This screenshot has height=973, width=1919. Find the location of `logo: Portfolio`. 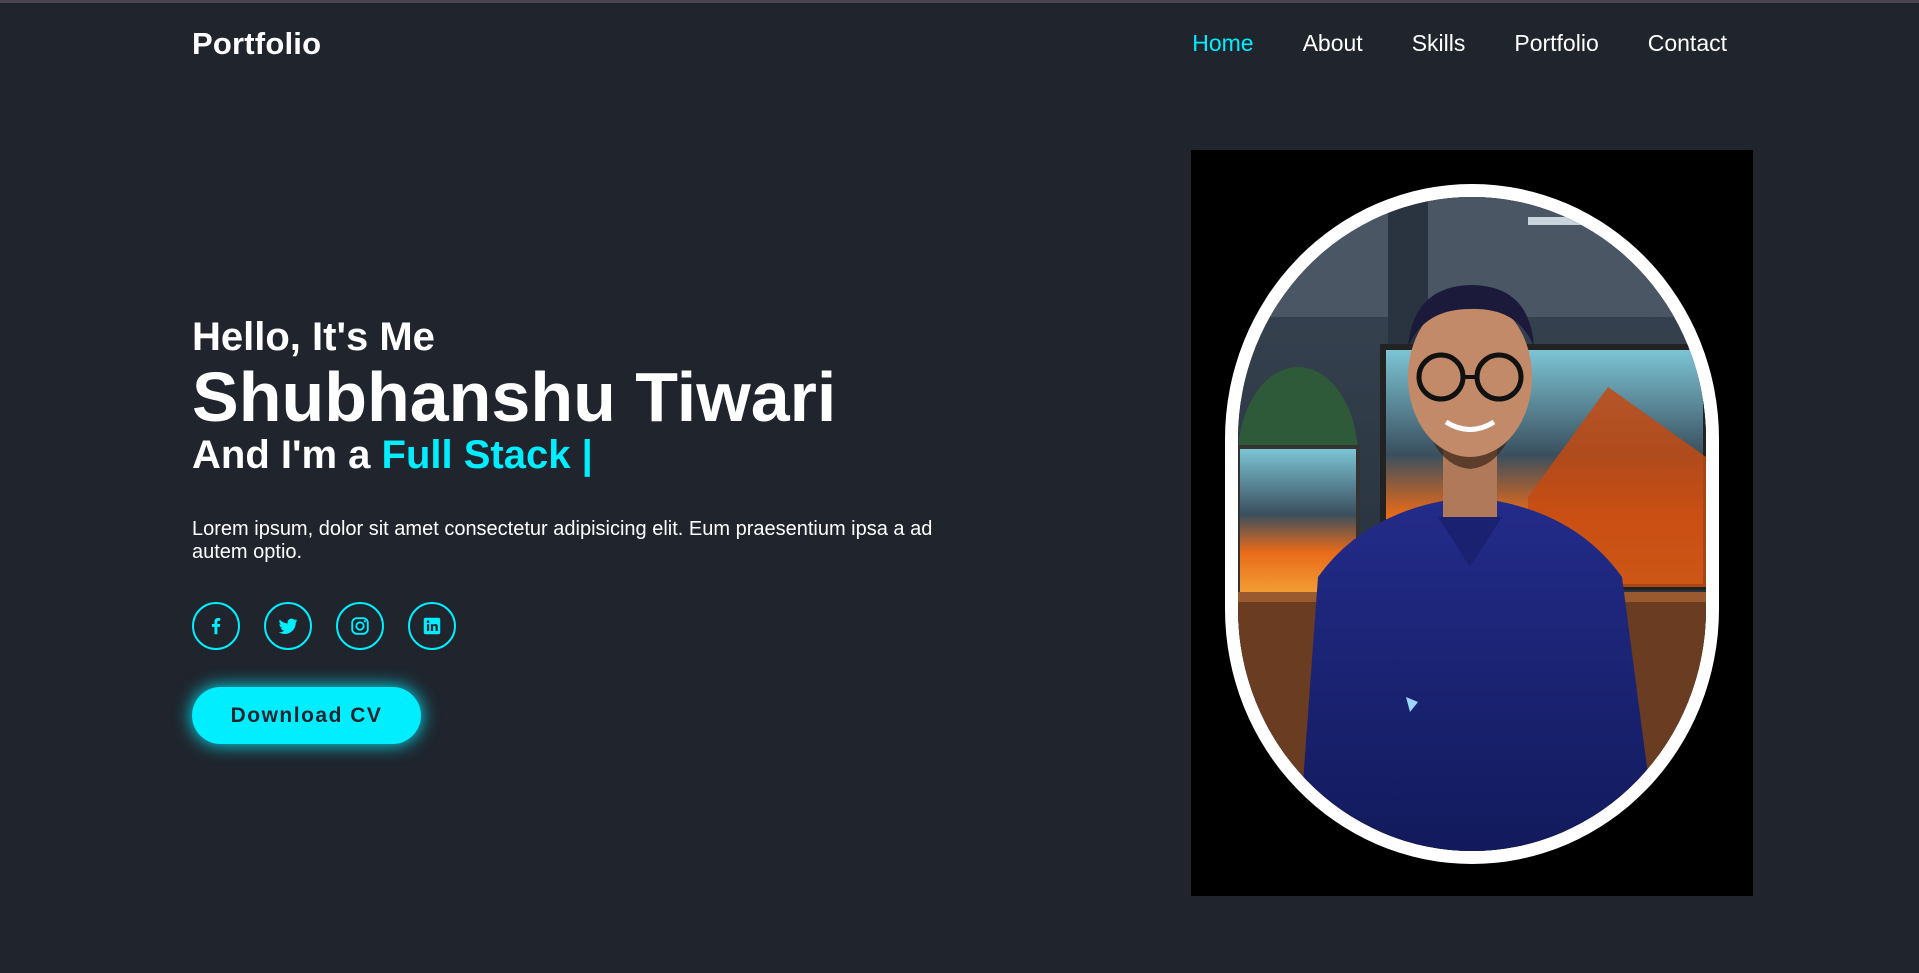

logo: Portfolio is located at coordinates (256, 44).